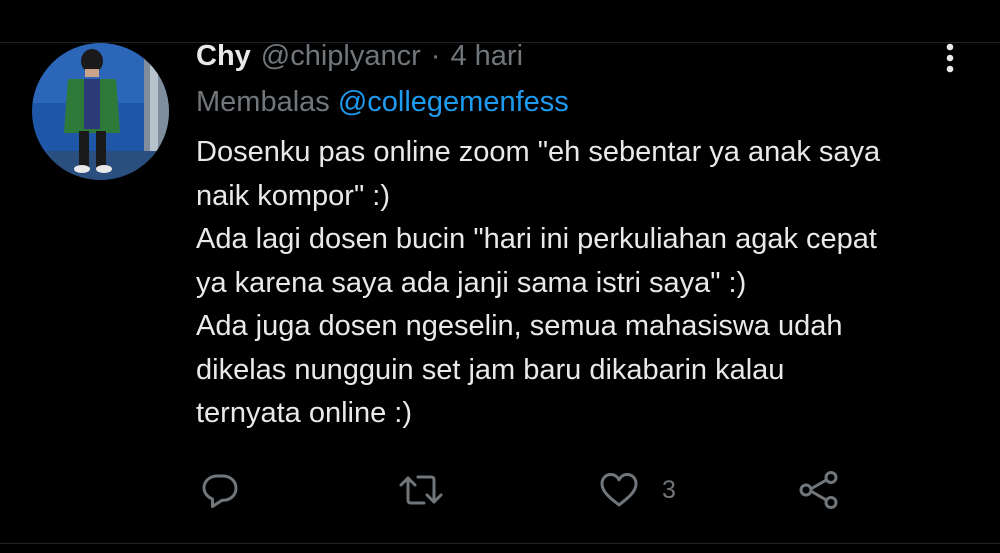 Image resolution: width=1000 pixels, height=553 pixels. I want to click on more-options-button, so click(950, 58).